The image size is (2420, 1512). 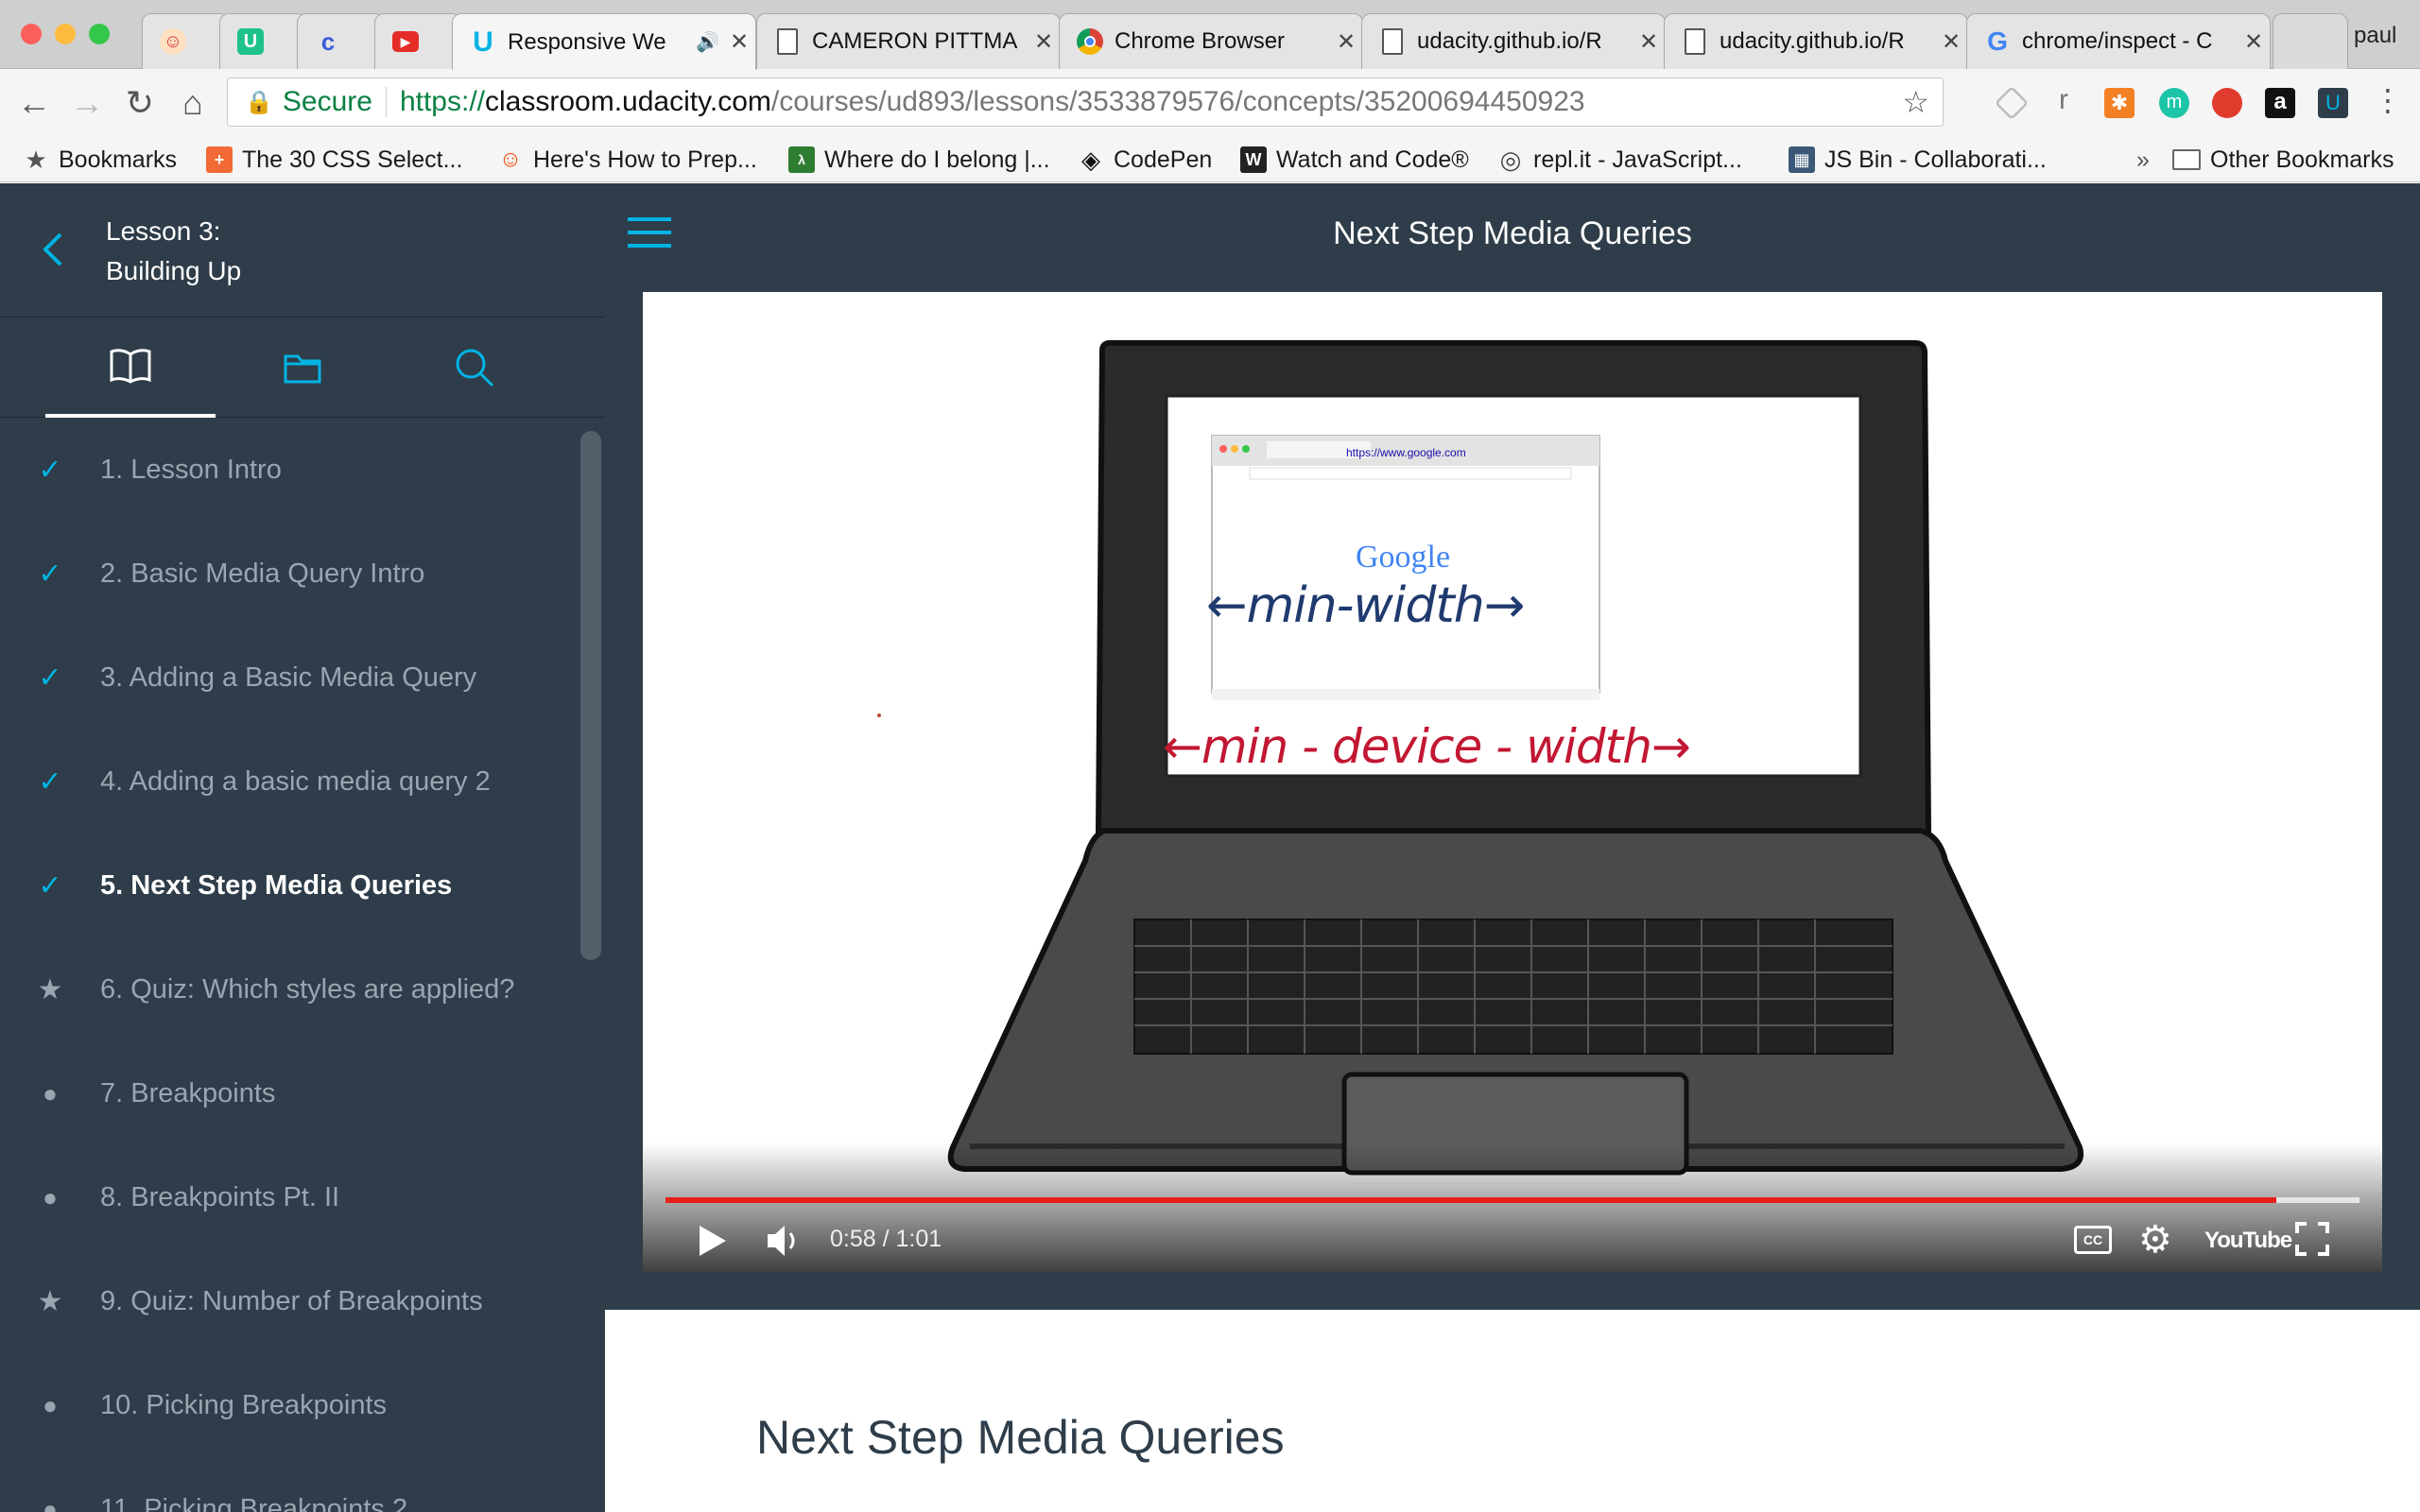 What do you see at coordinates (2312, 1239) in the screenshot?
I see `fullscreen-icon` at bounding box center [2312, 1239].